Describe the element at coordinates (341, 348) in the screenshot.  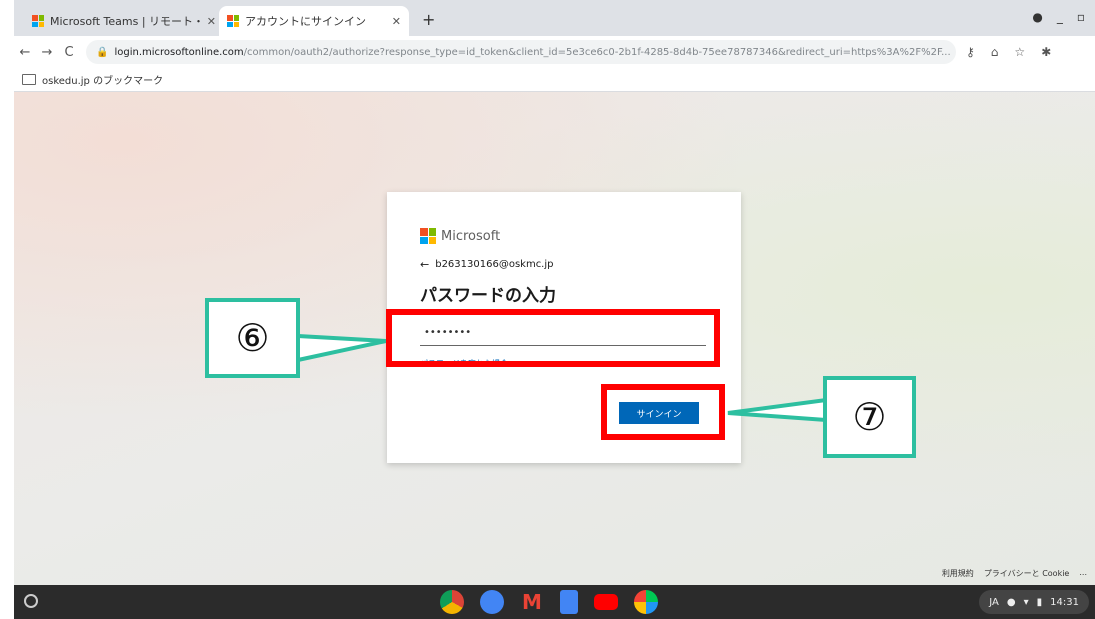
I see `pointer-step6` at that location.